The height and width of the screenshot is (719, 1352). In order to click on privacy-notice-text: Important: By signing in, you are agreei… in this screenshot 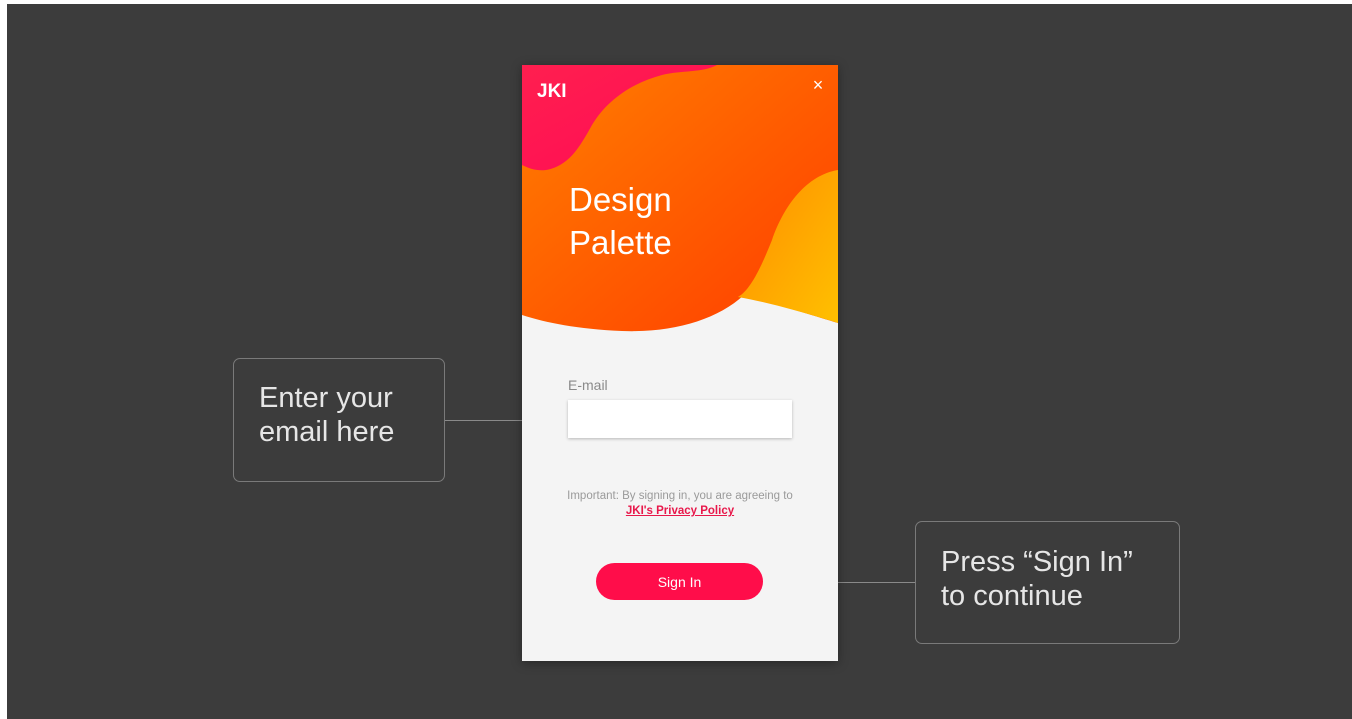, I will do `click(680, 496)`.